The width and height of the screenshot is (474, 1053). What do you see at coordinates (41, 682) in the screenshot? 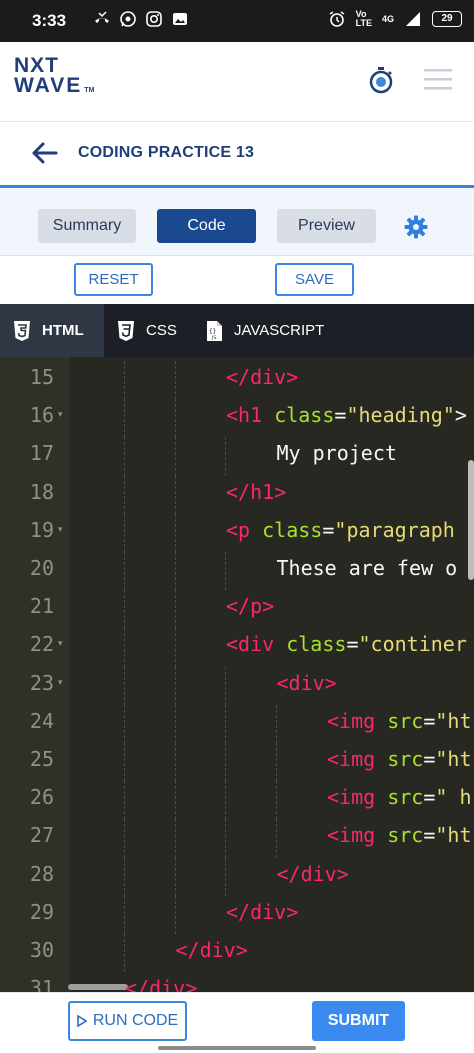
I see `line-number: 23` at bounding box center [41, 682].